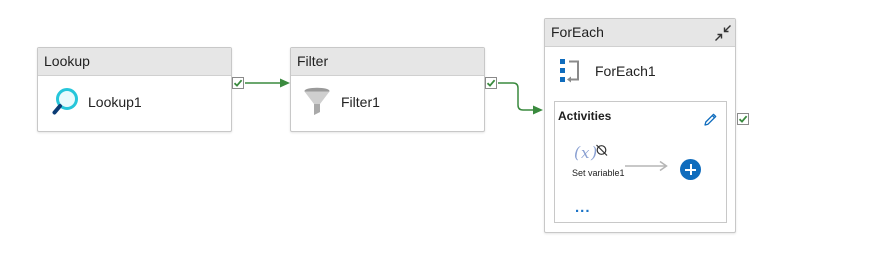 Image resolution: width=881 pixels, height=276 pixels. I want to click on set-variable-icon: ( x ), so click(594, 153).